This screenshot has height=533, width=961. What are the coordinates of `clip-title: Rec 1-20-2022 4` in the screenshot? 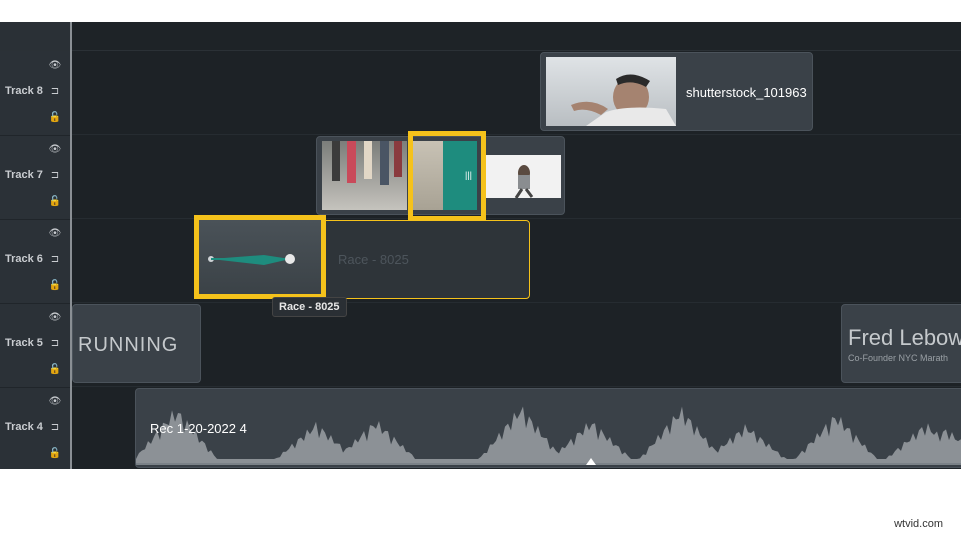 It's located at (198, 428).